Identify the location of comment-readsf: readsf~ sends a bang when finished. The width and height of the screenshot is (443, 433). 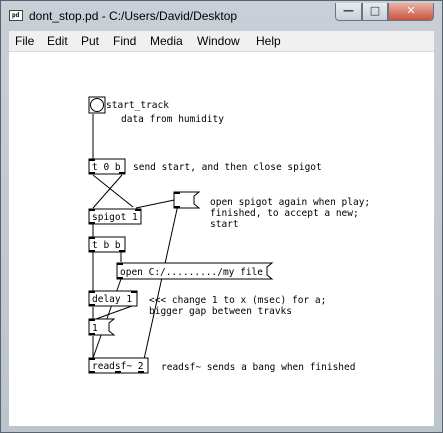
(258, 367).